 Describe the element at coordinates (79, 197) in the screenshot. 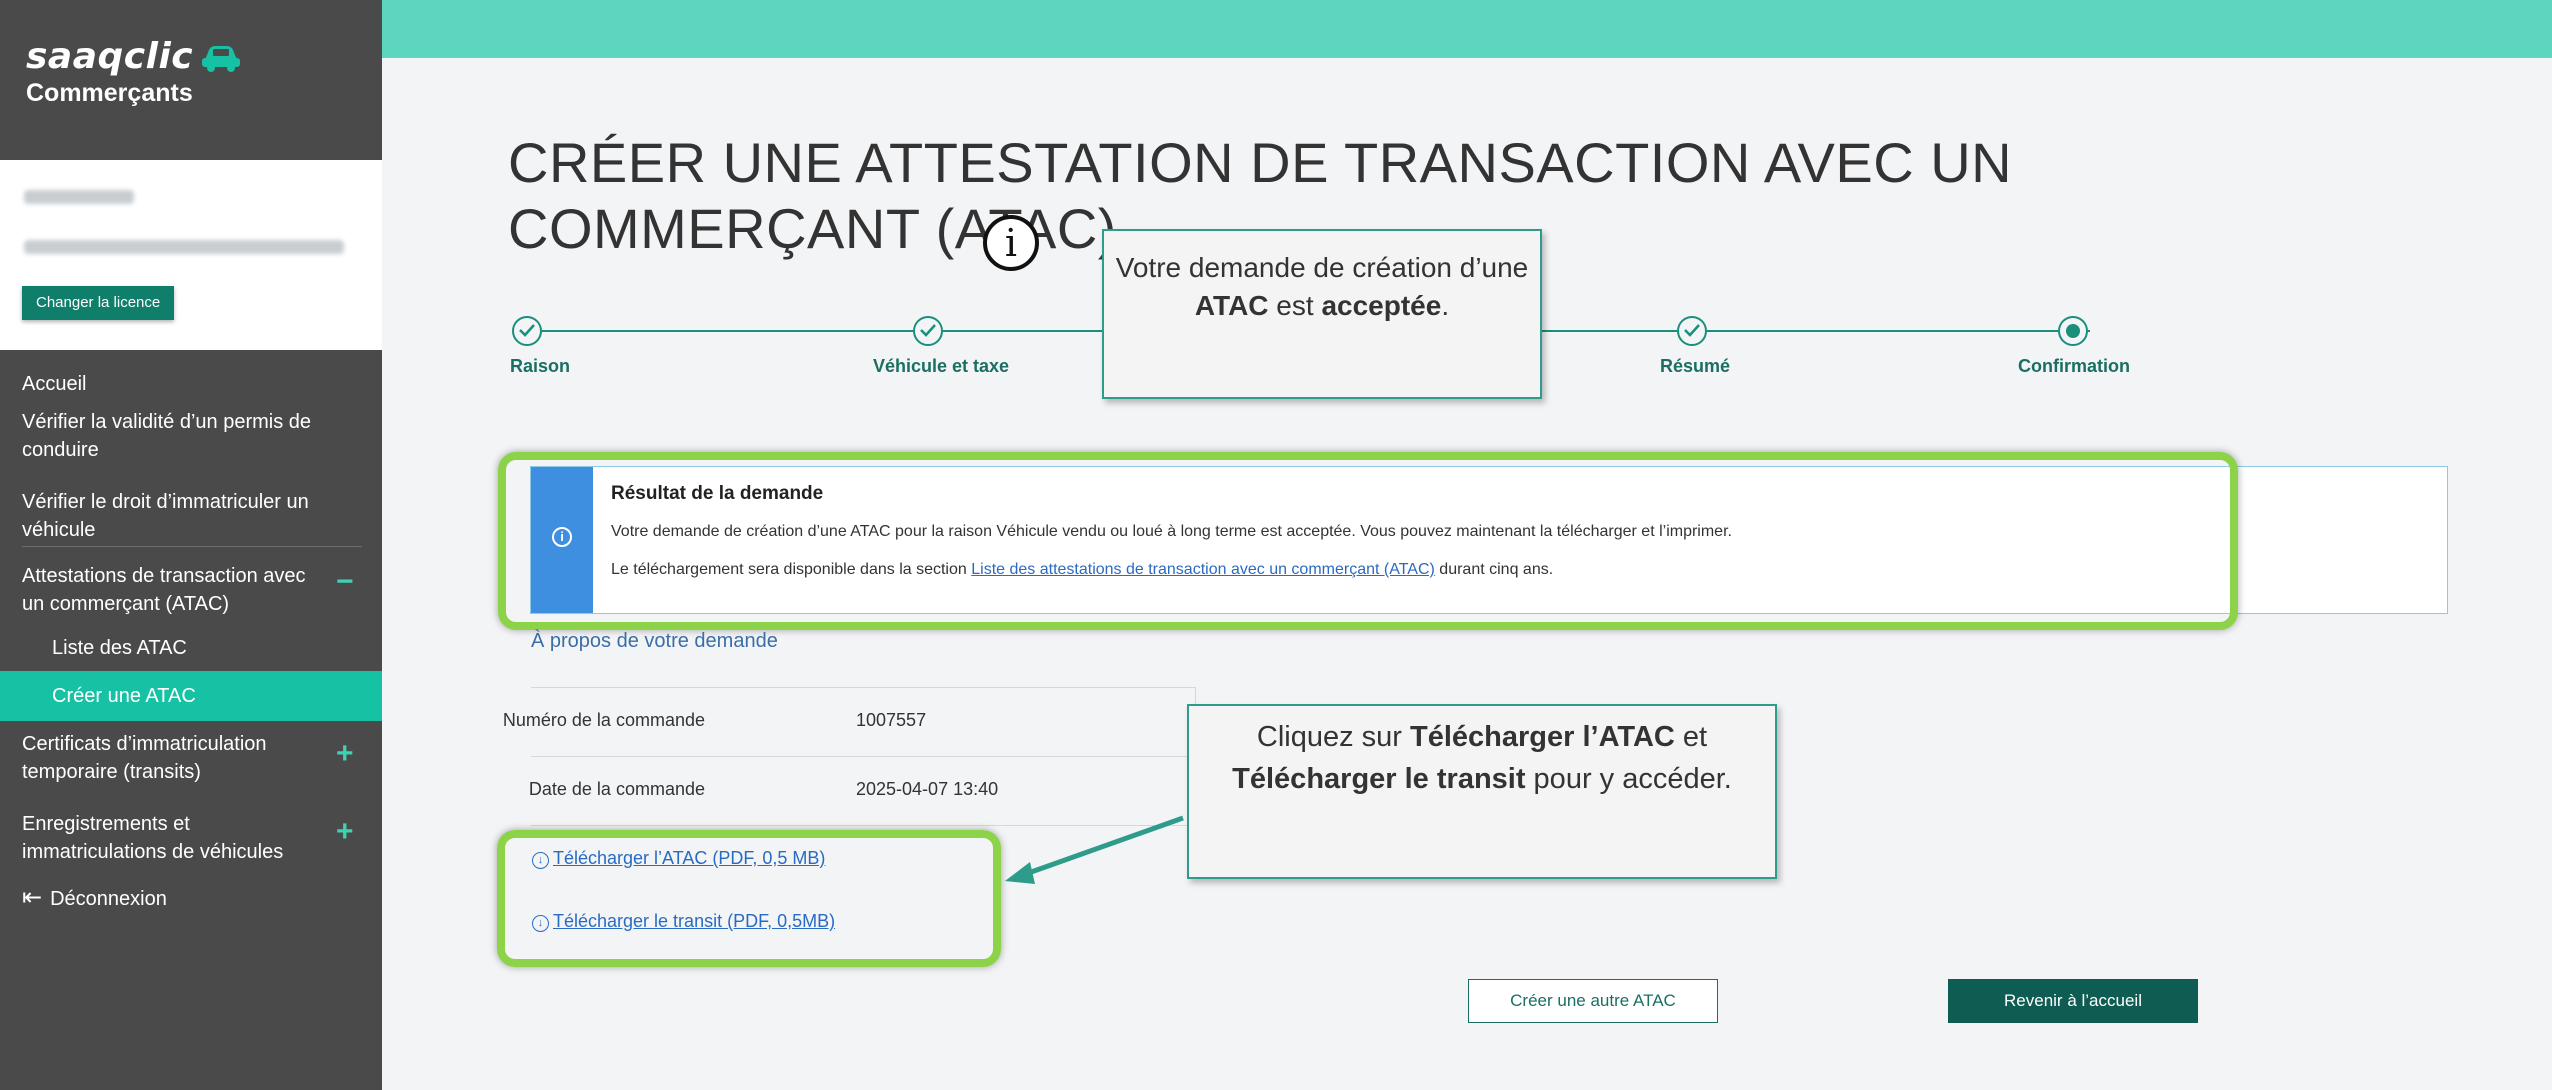

I see `redacted-license-name` at that location.